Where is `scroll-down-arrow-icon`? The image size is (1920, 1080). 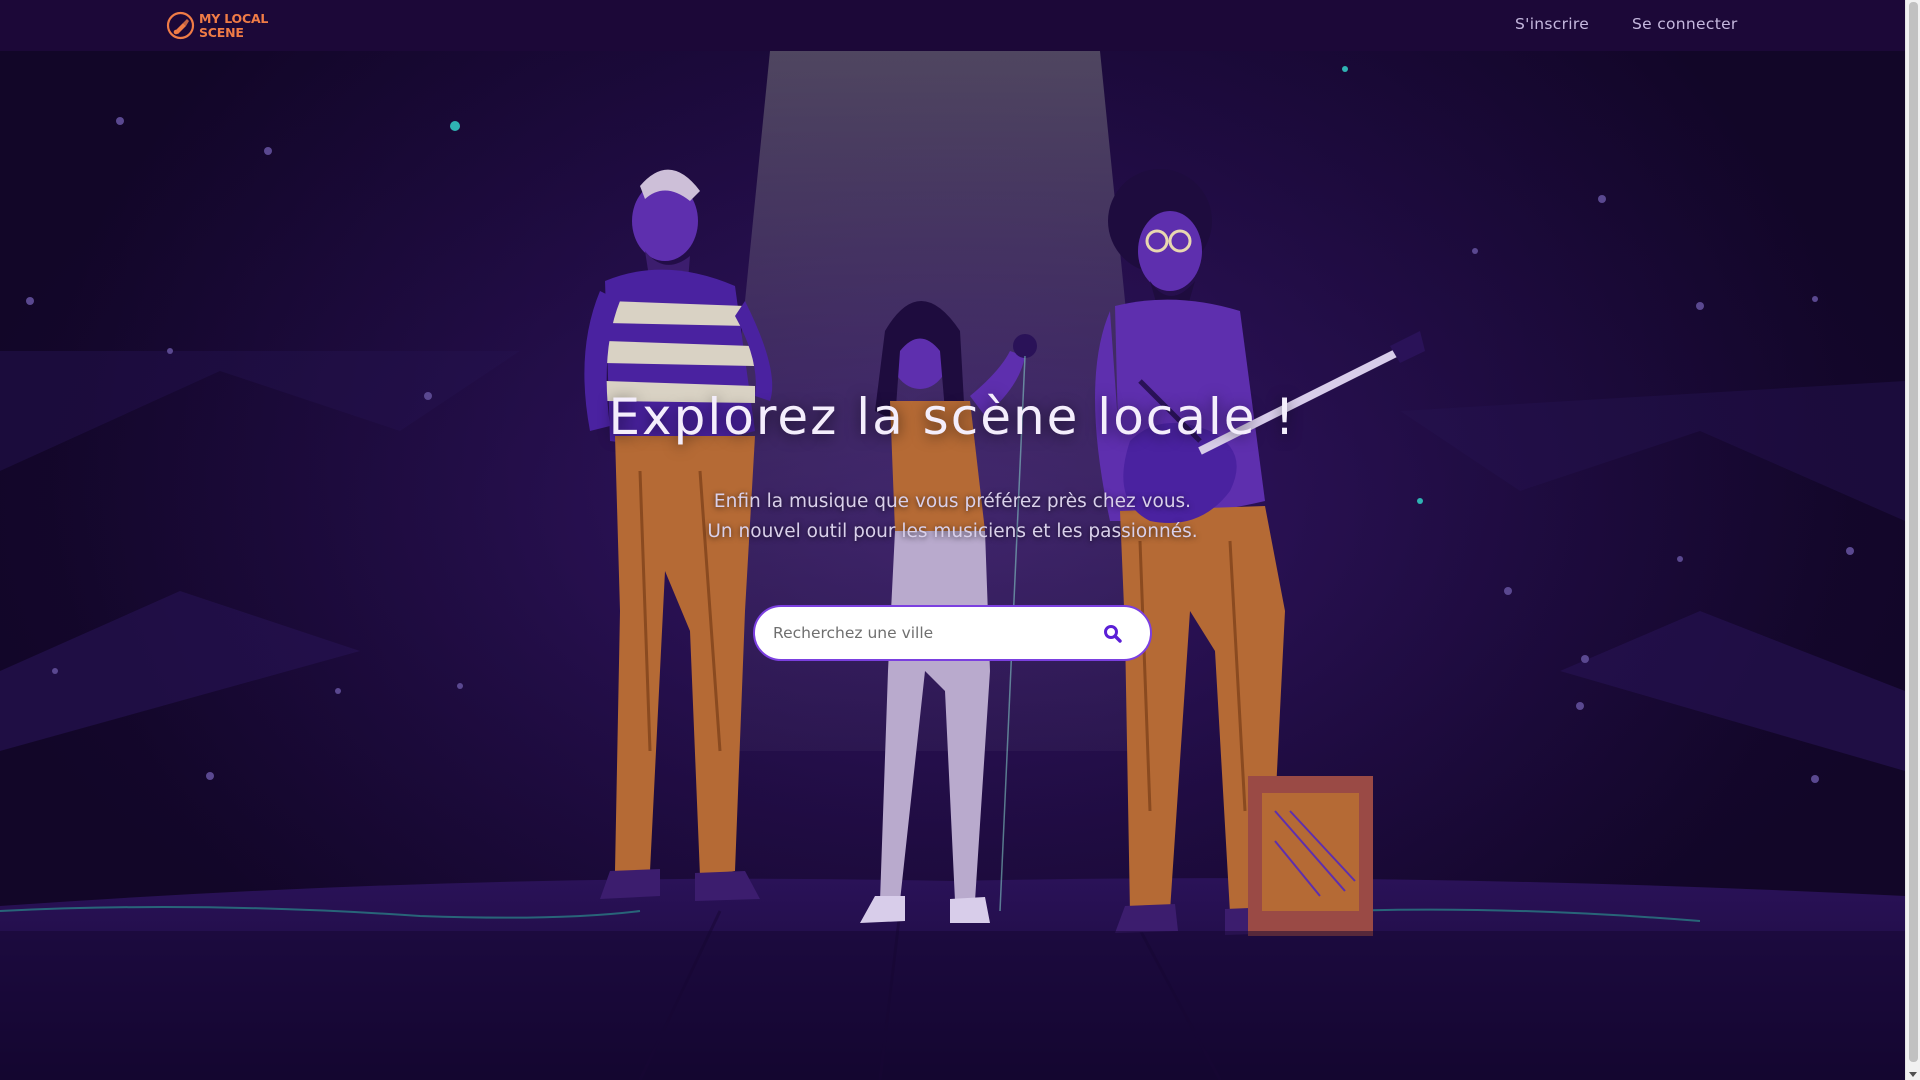
scroll-down-arrow-icon is located at coordinates (1913, 1074).